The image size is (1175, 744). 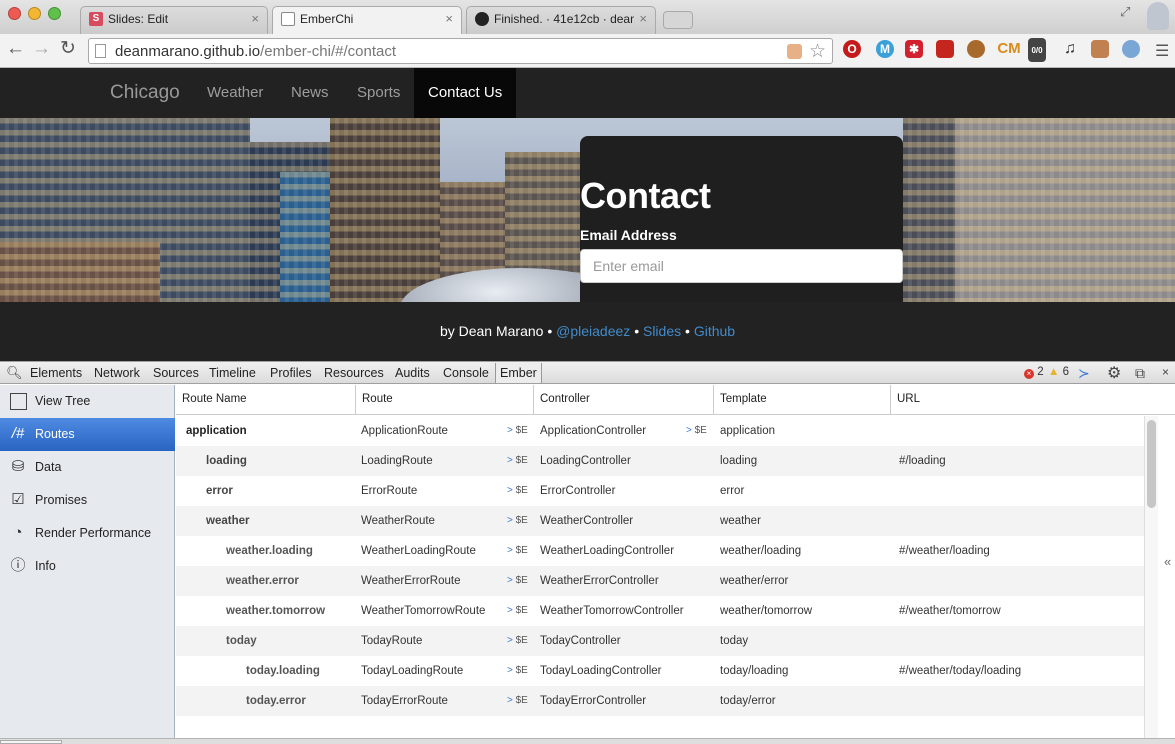 What do you see at coordinates (1017, 400) in the screenshot?
I see `column-header-url: URL` at bounding box center [1017, 400].